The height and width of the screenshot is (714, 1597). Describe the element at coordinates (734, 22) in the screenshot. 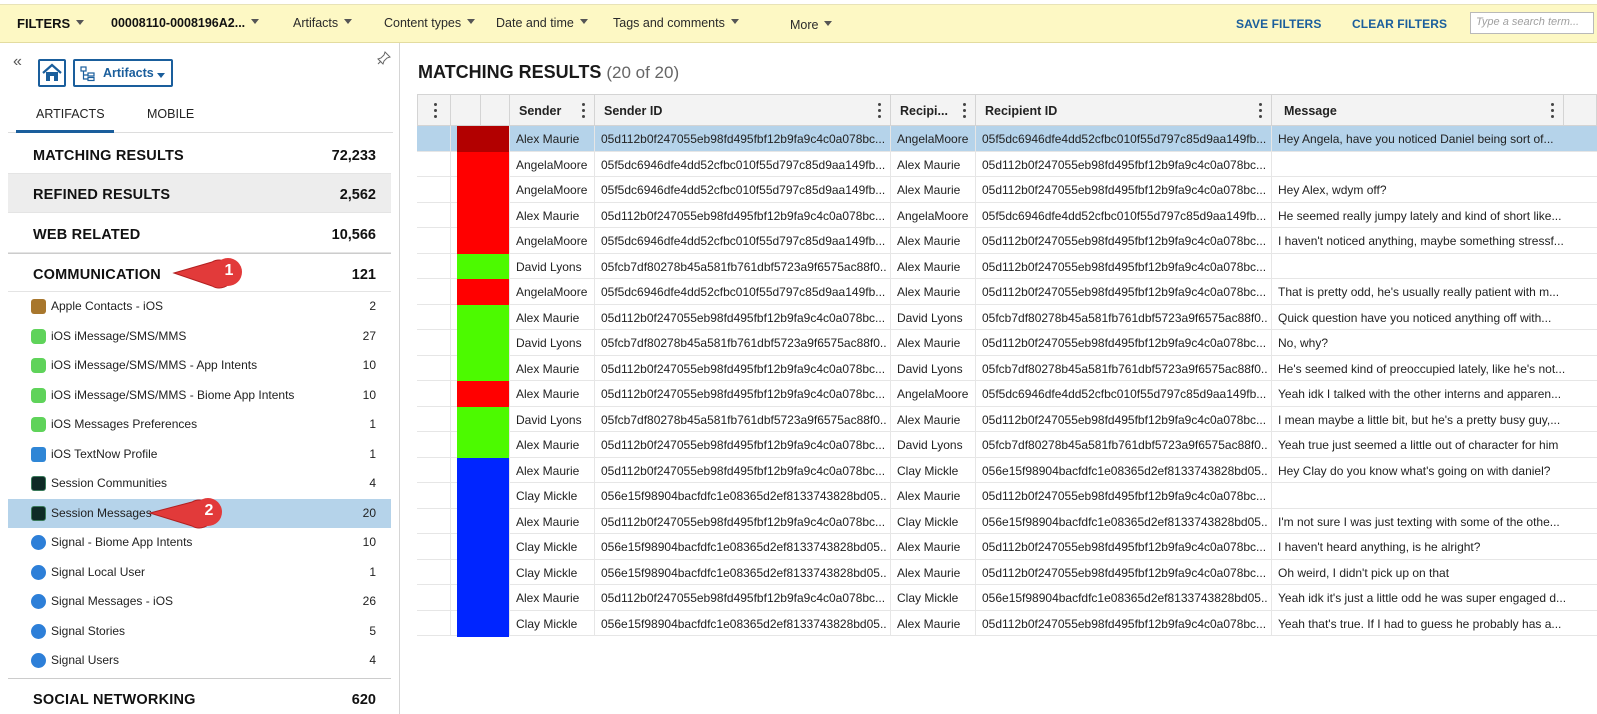

I see `chevron-down-icon` at that location.